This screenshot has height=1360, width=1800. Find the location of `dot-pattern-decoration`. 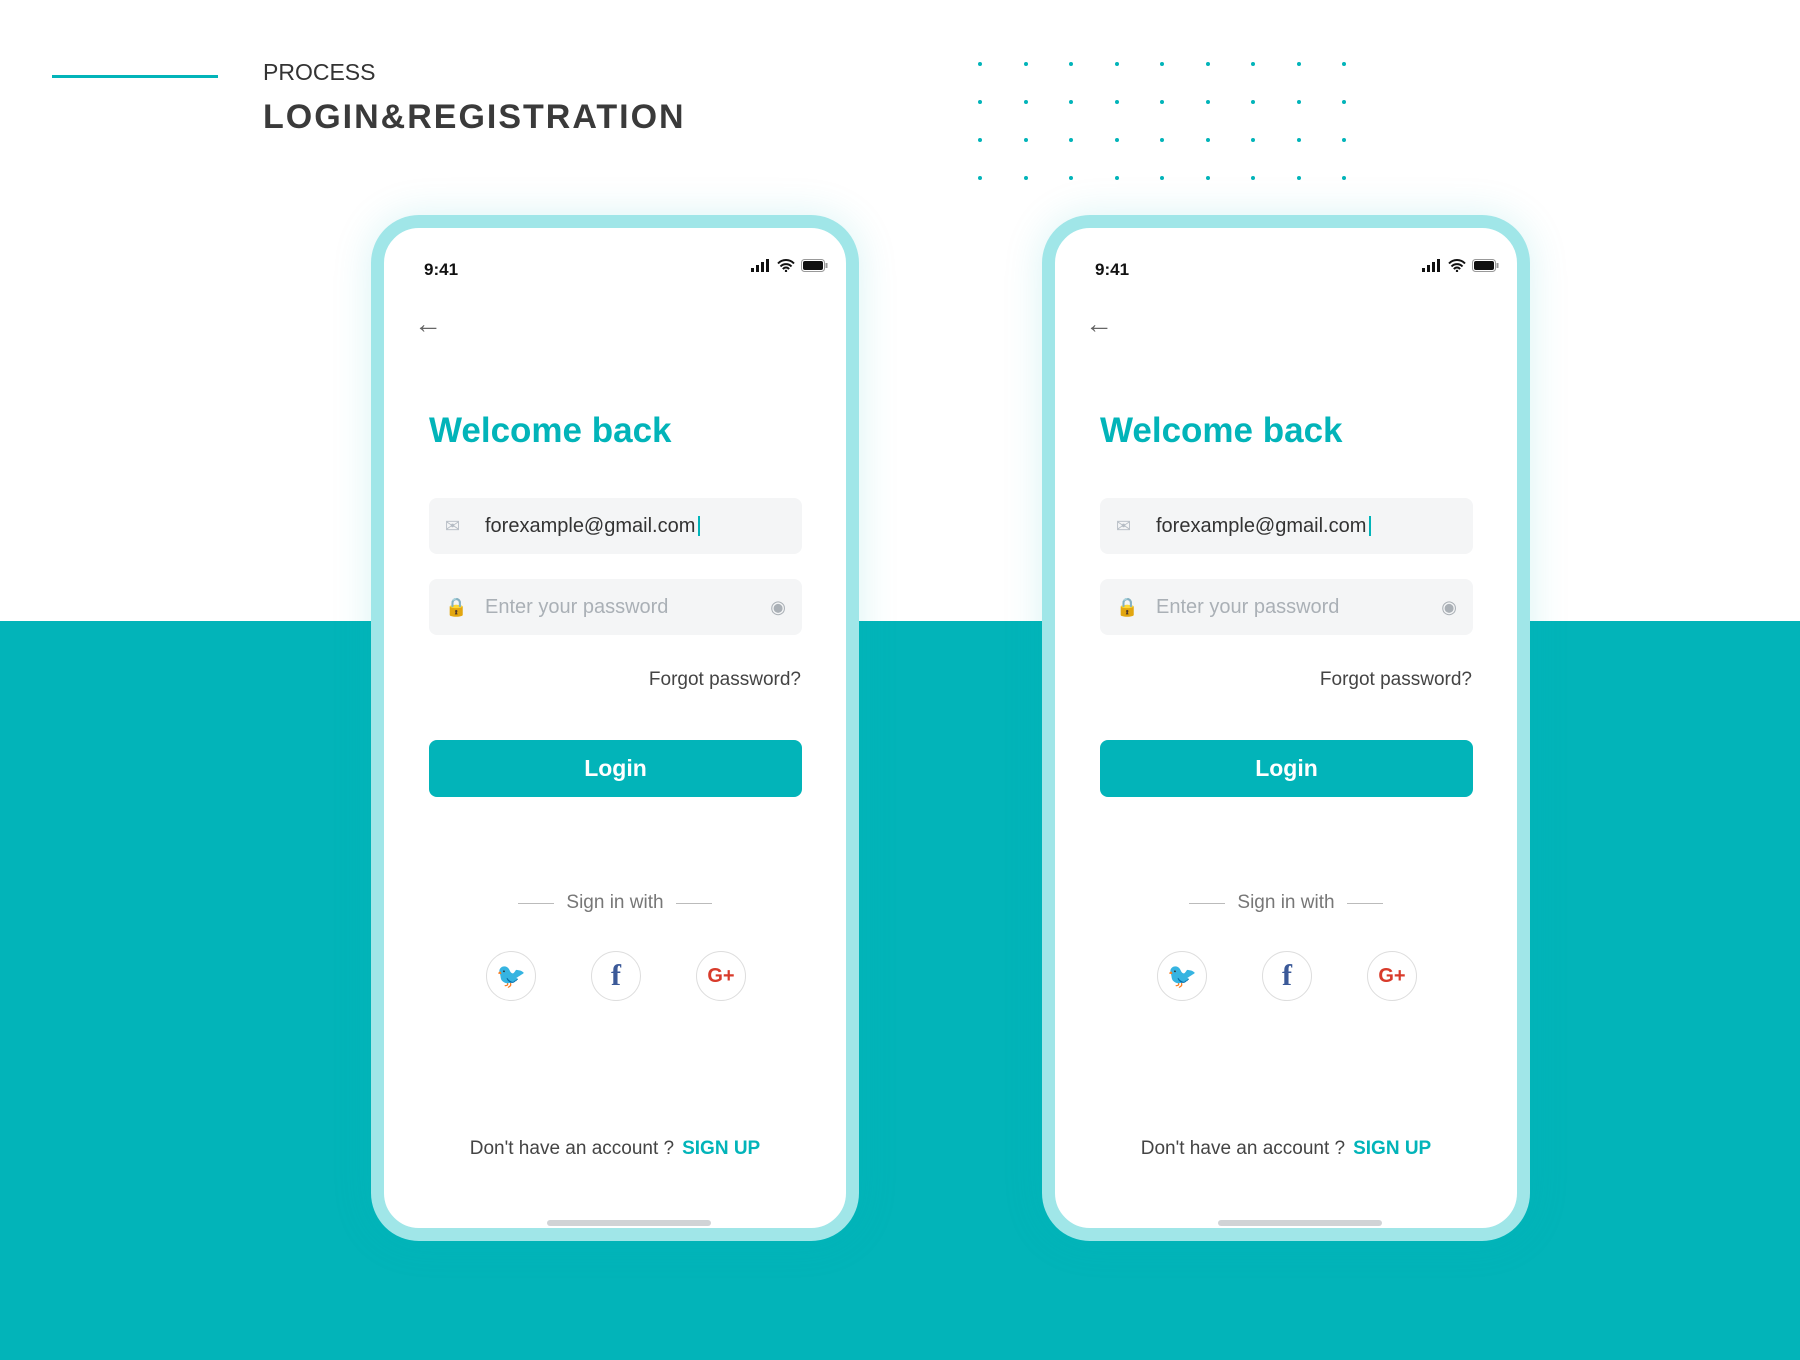

dot-pattern-decoration is located at coordinates (1183, 138).